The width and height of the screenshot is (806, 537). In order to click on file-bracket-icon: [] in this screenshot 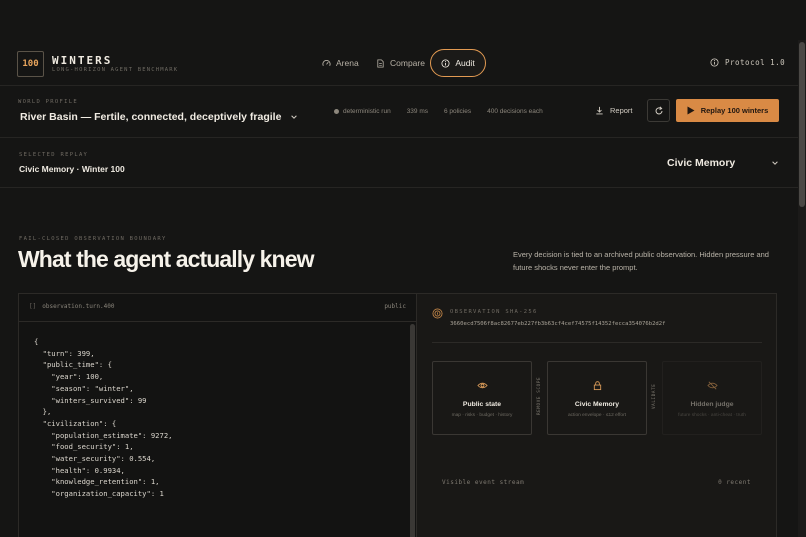, I will do `click(33, 306)`.